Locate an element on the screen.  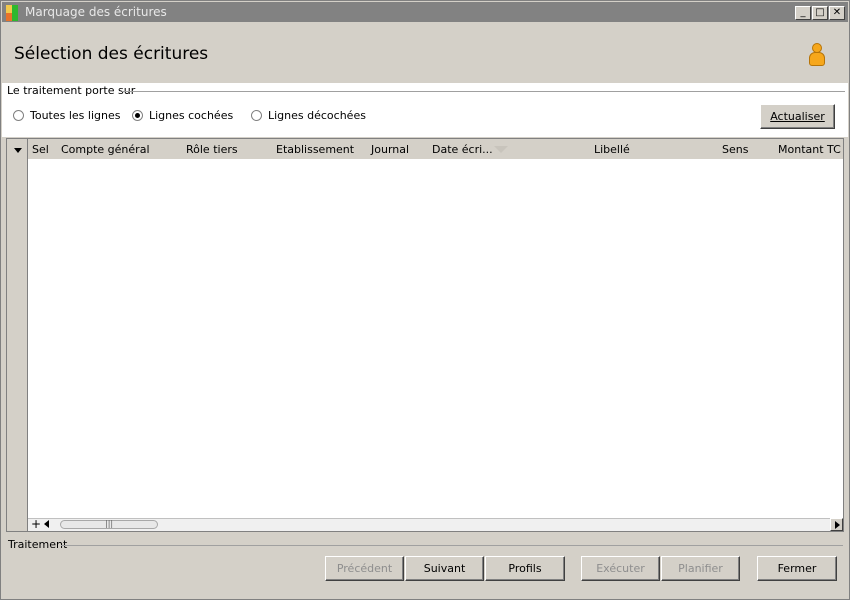
filter-group-label: Le traitement porte sur is located at coordinates (73, 90).